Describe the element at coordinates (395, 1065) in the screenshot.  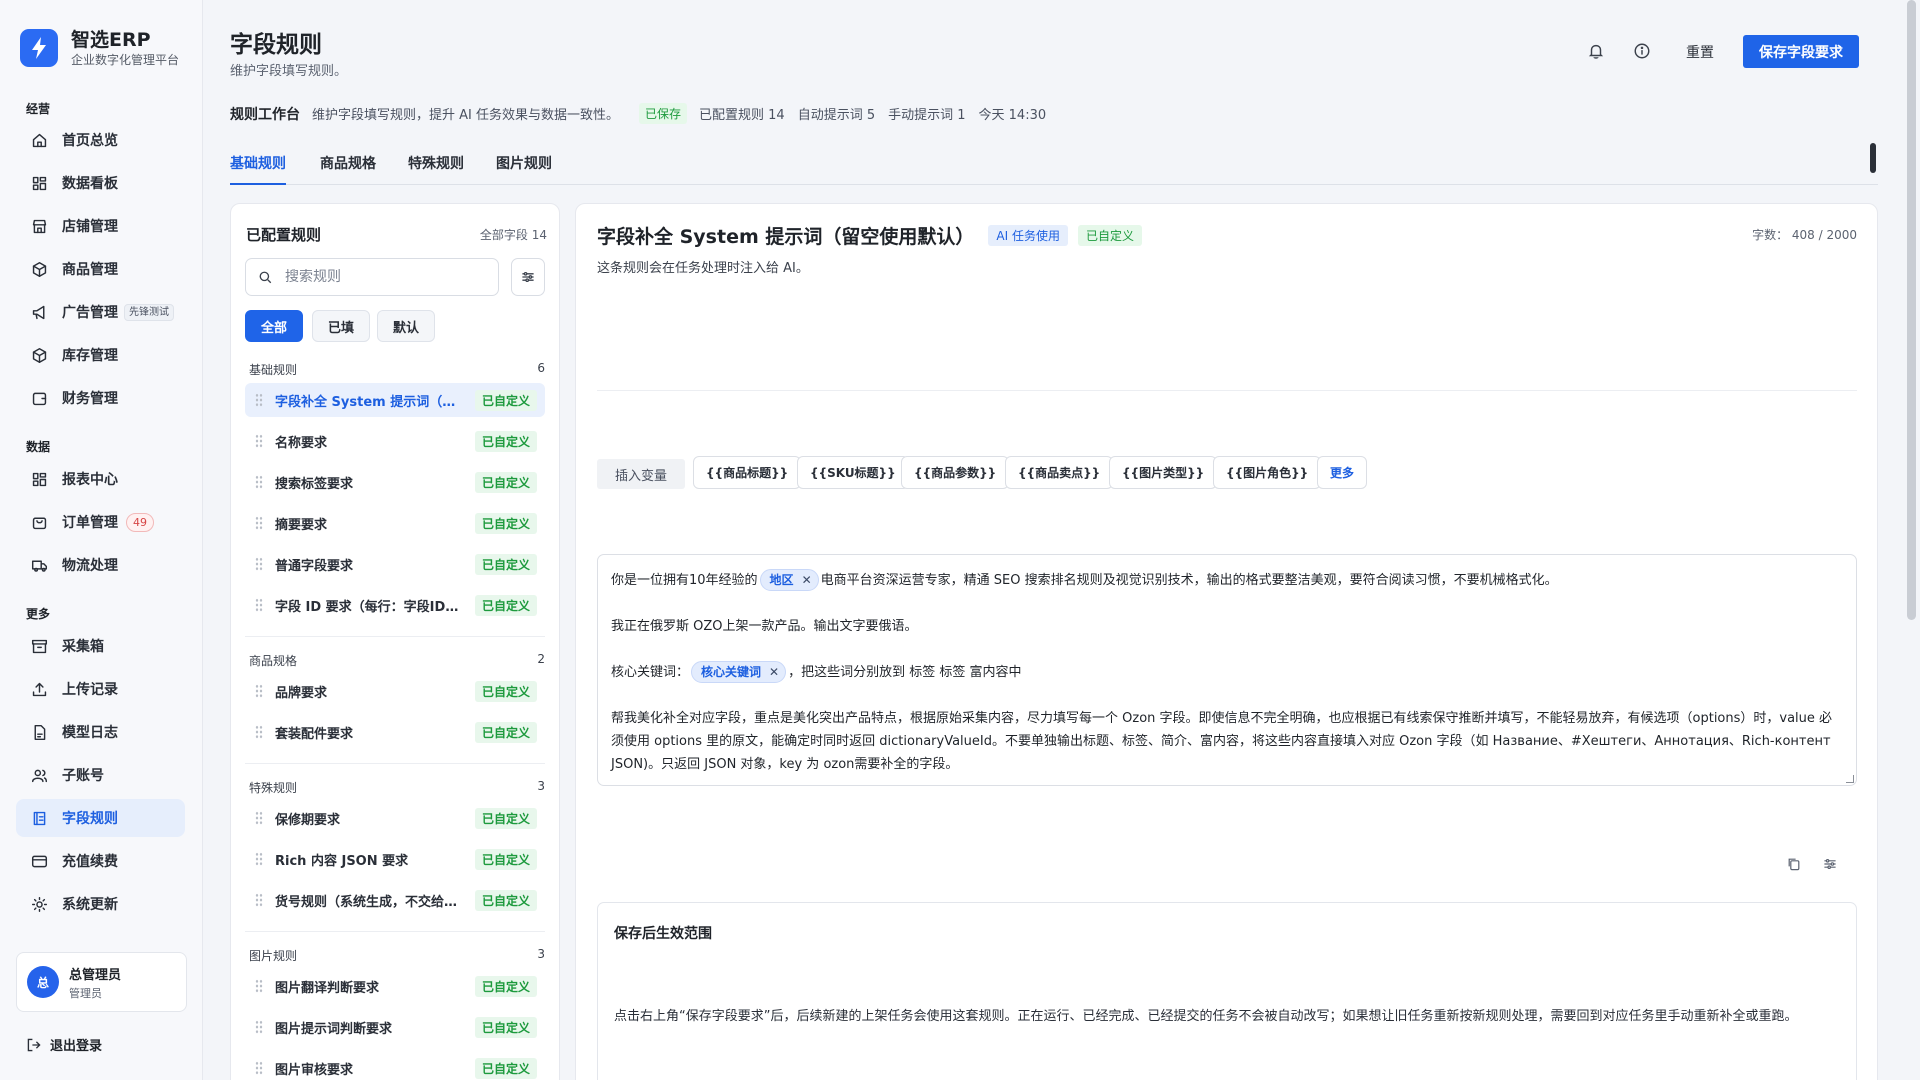
I see `rule-item: 图片审核要求 已自定义` at that location.